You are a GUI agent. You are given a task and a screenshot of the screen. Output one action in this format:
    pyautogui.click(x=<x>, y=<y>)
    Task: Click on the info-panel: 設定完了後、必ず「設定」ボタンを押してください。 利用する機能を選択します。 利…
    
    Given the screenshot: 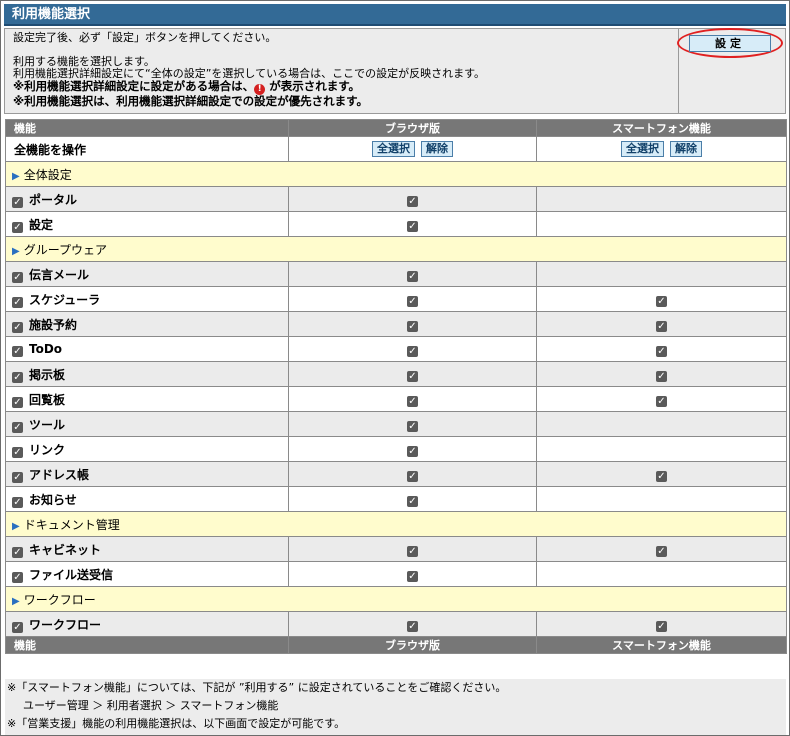 What is the action you would take?
    pyautogui.click(x=395, y=71)
    